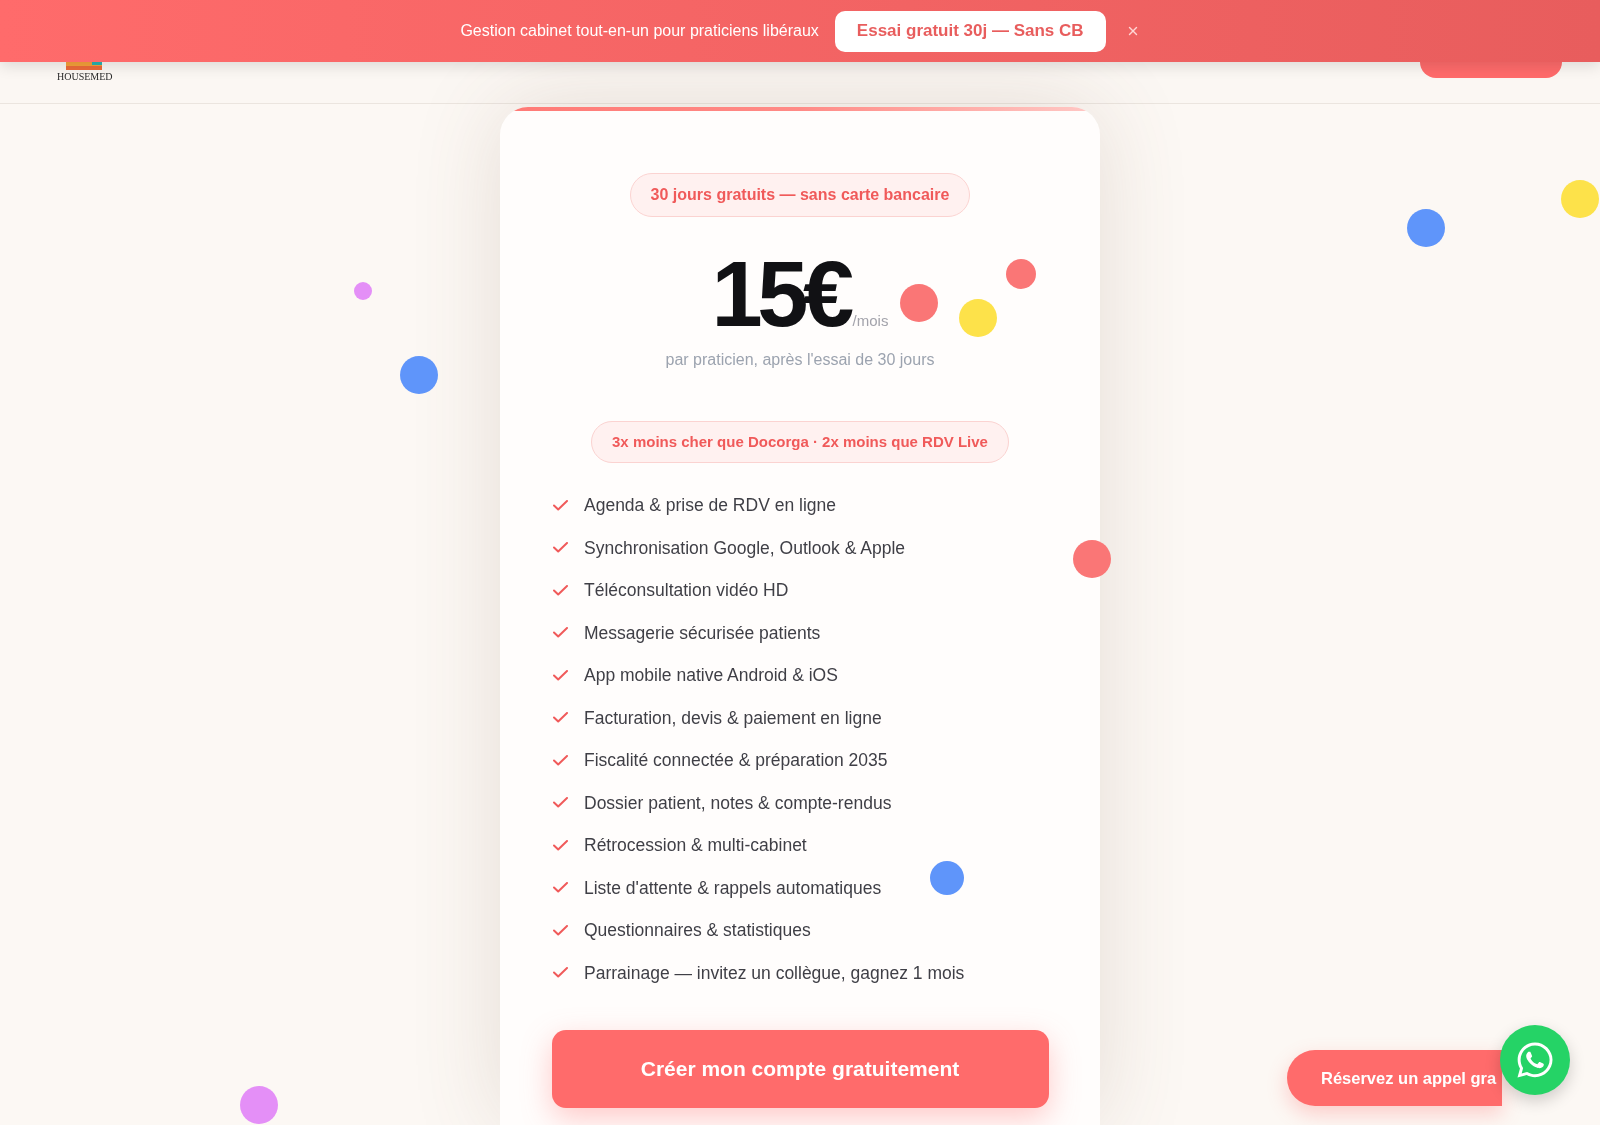 This screenshot has height=1125, width=1600. I want to click on feature-text: Dossier patient, notes & compte-rendus, so click(738, 803).